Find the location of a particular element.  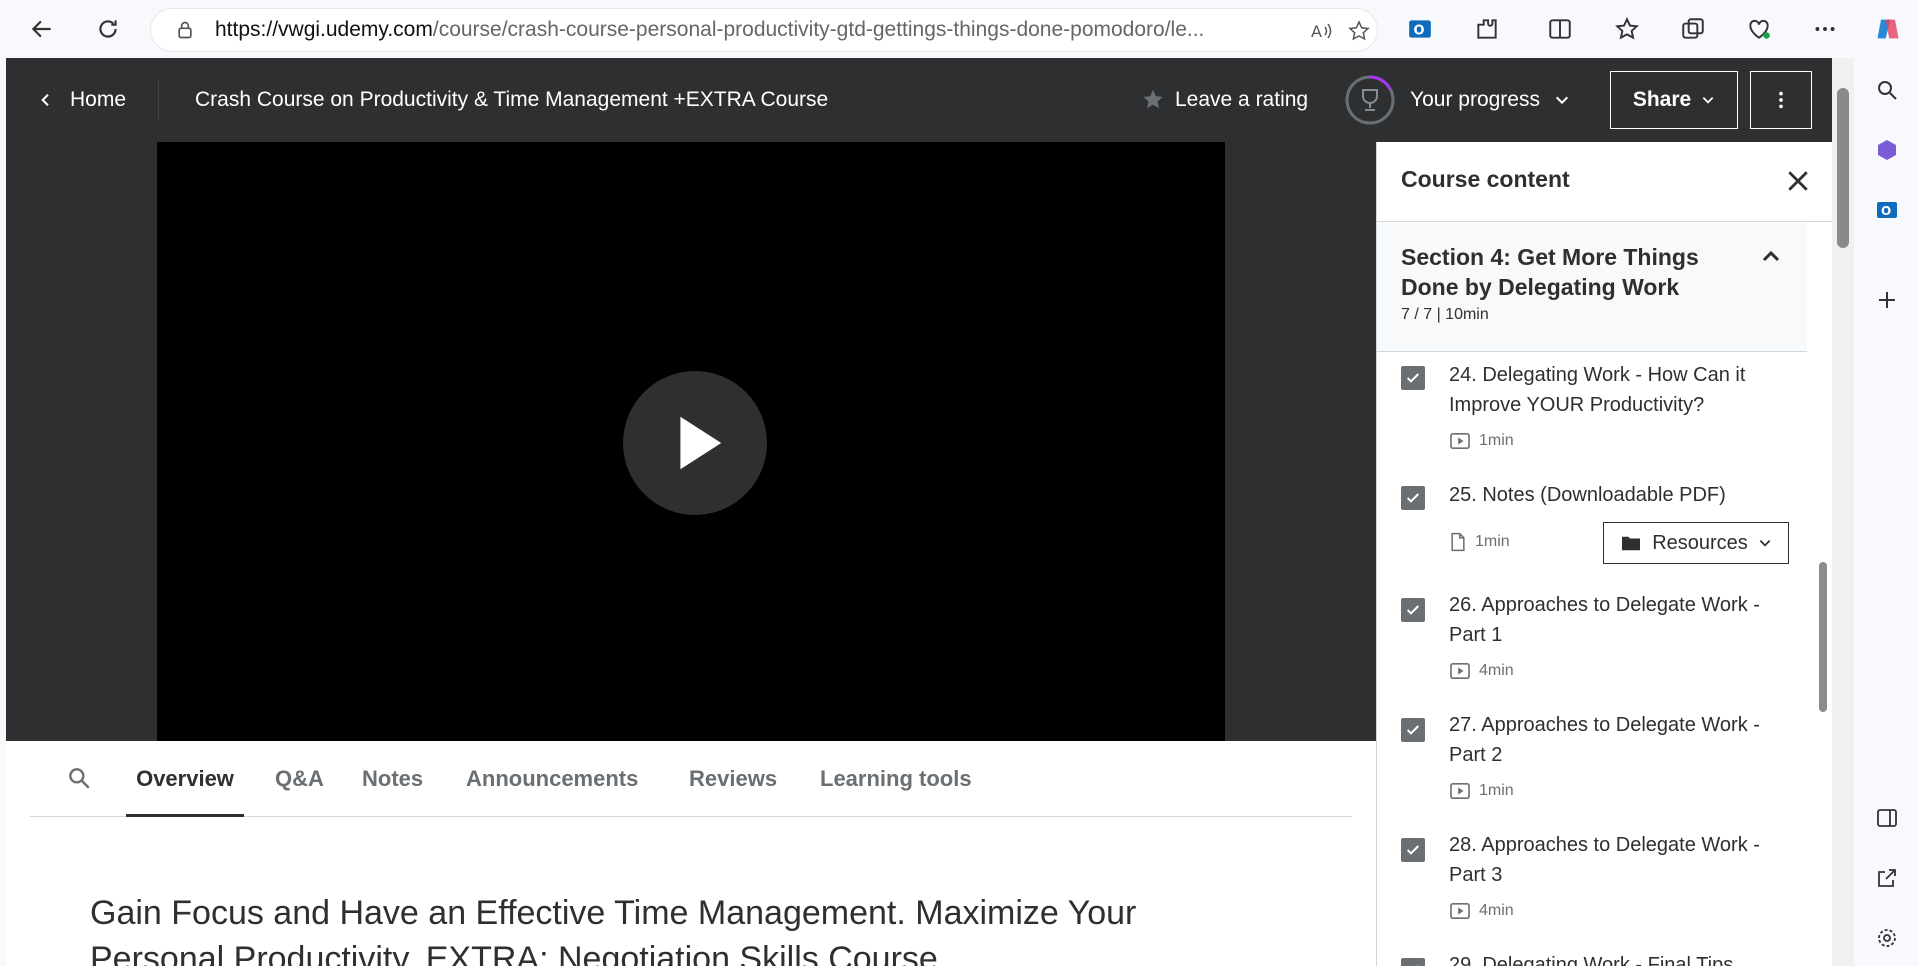

share-label: Share is located at coordinates (1662, 99).